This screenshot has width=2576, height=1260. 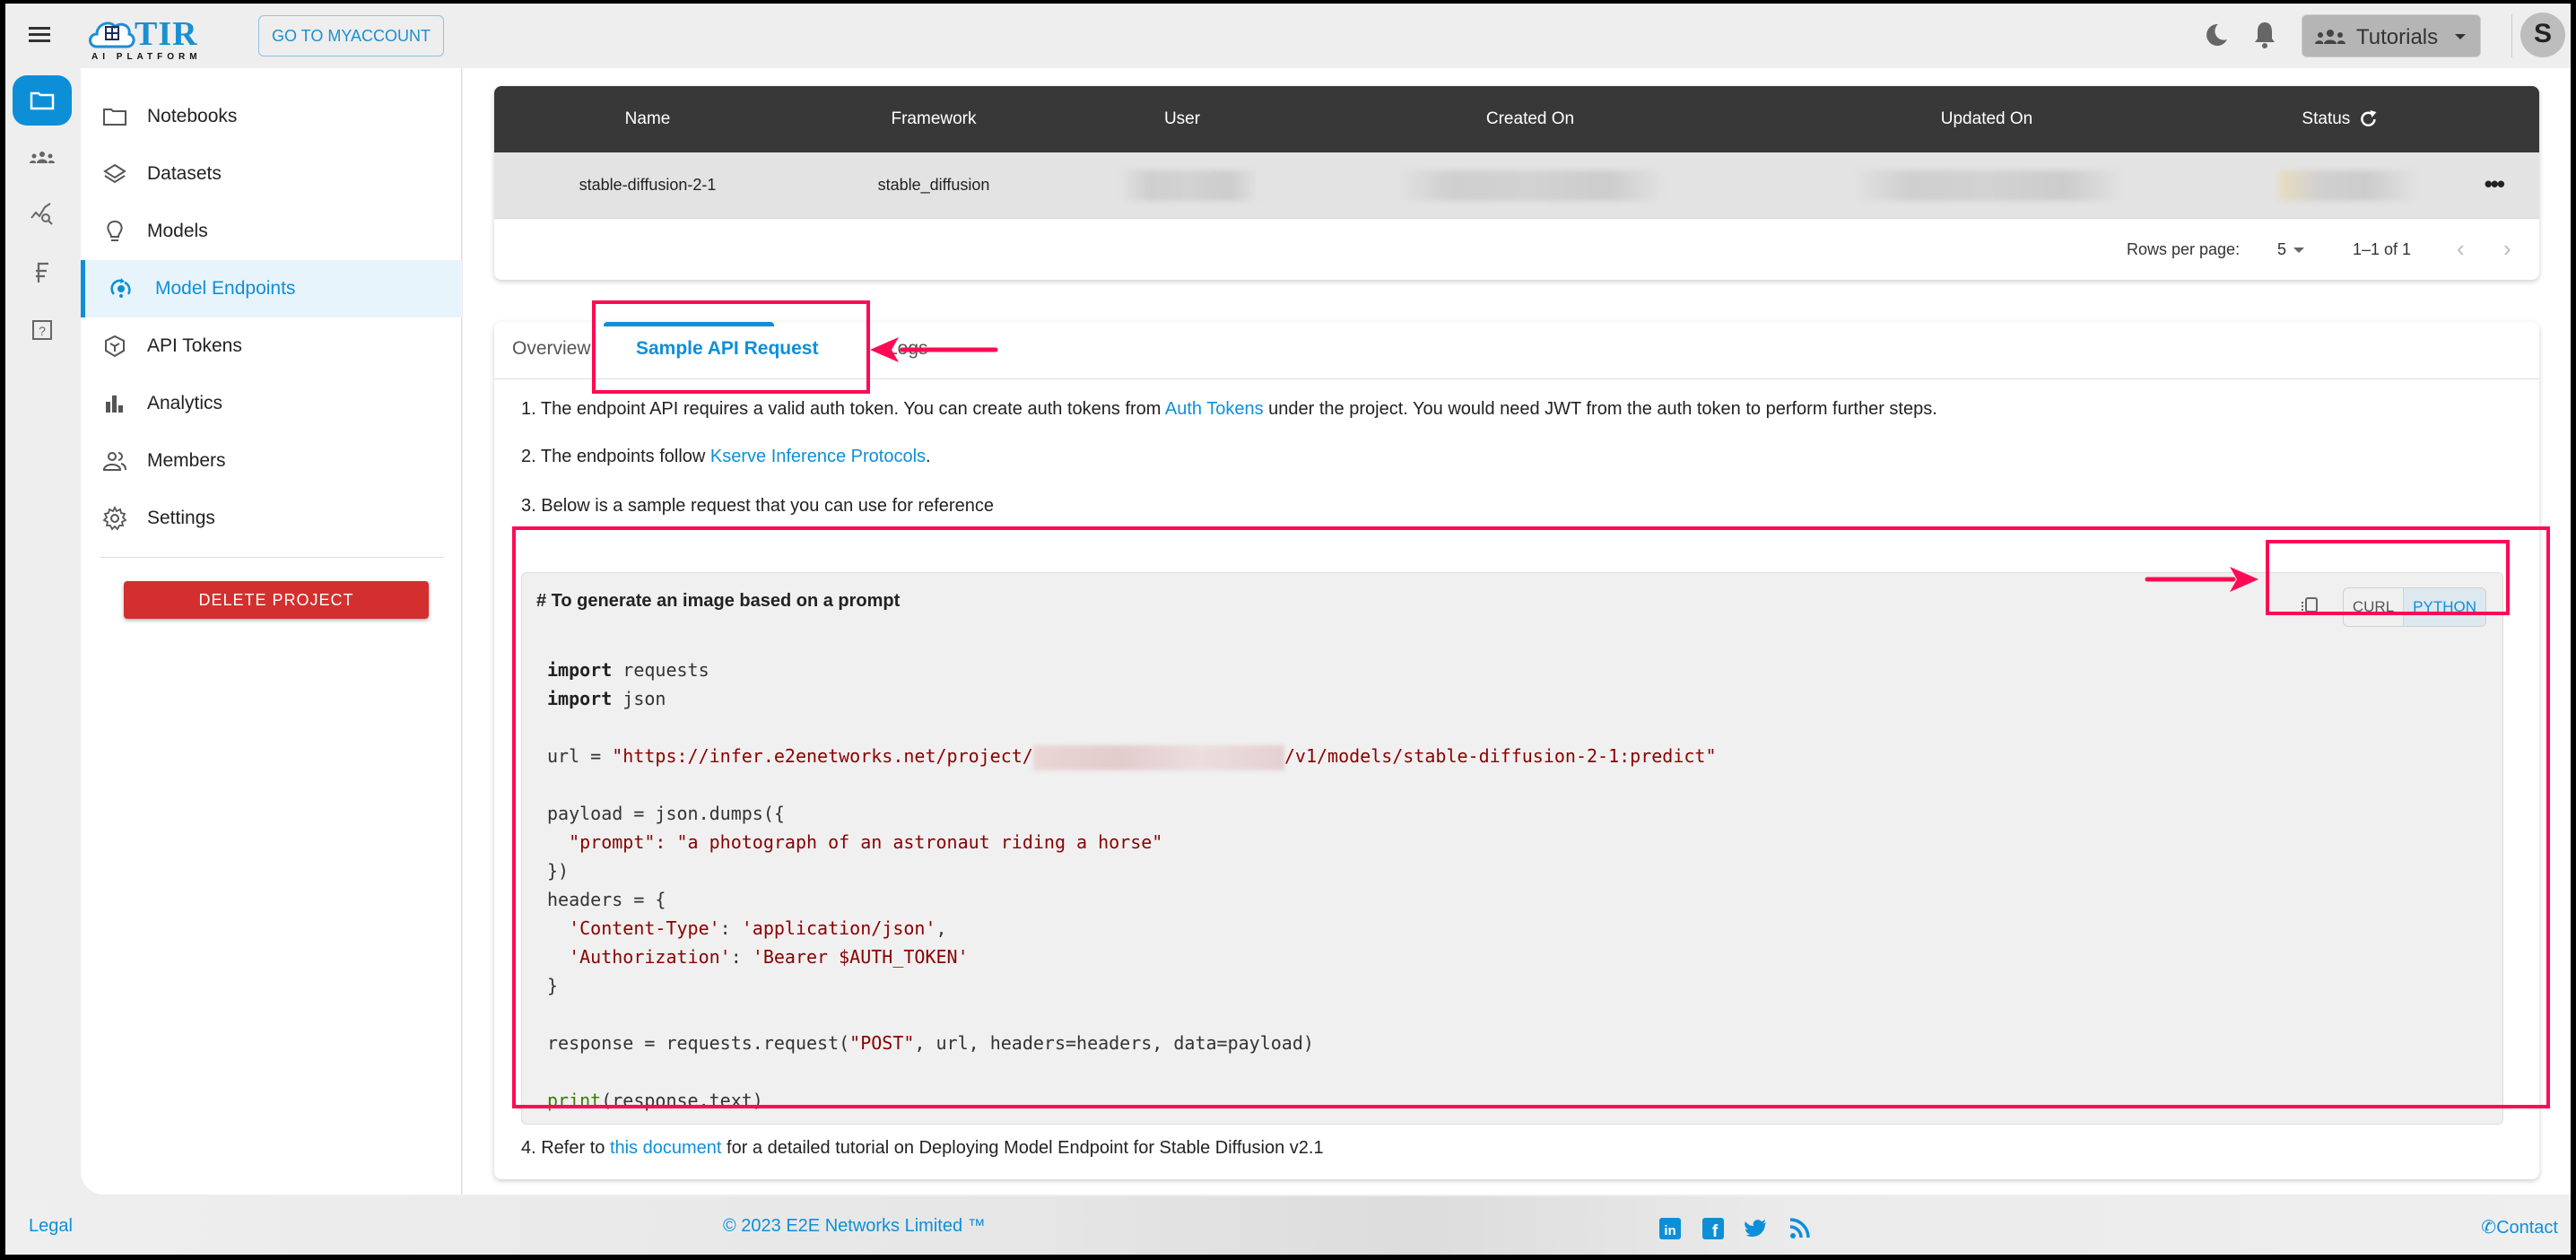 What do you see at coordinates (114, 461) in the screenshot?
I see `members-icon` at bounding box center [114, 461].